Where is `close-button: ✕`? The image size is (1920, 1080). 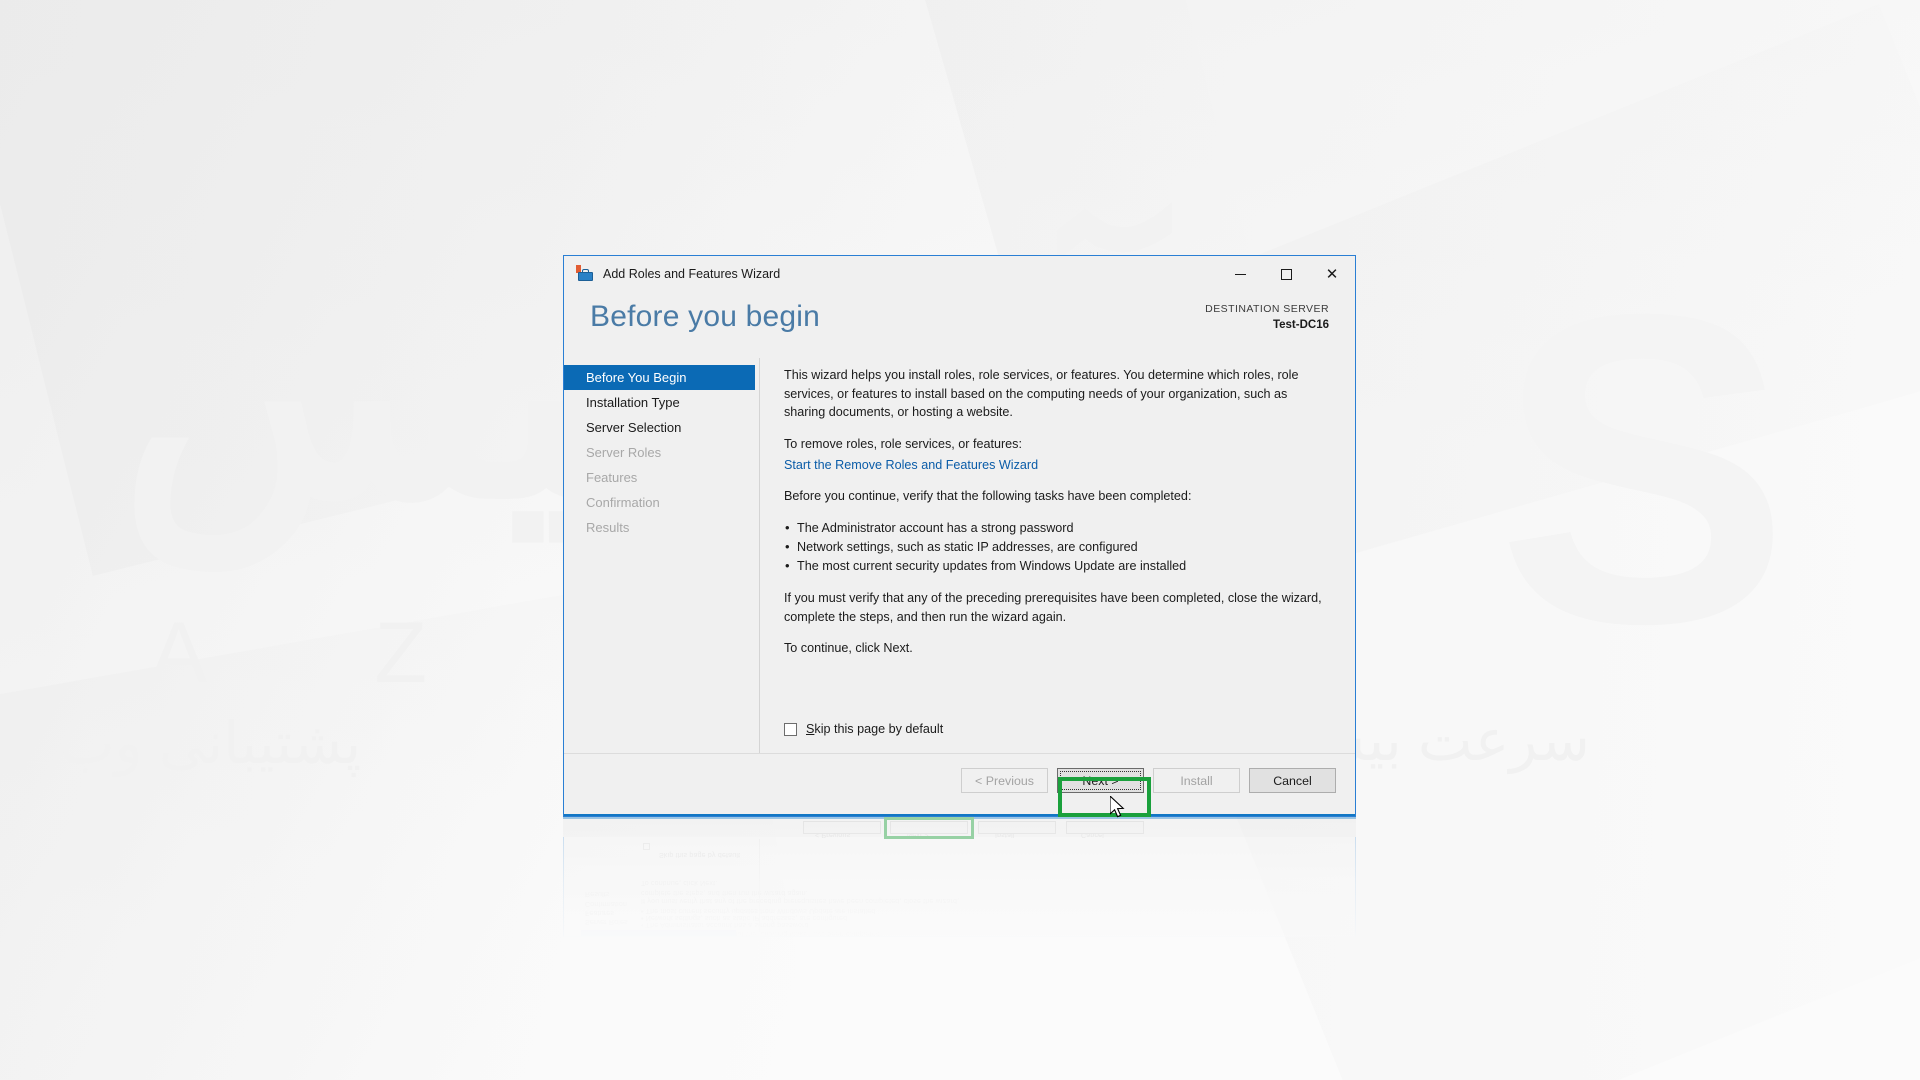 close-button: ✕ is located at coordinates (1332, 274).